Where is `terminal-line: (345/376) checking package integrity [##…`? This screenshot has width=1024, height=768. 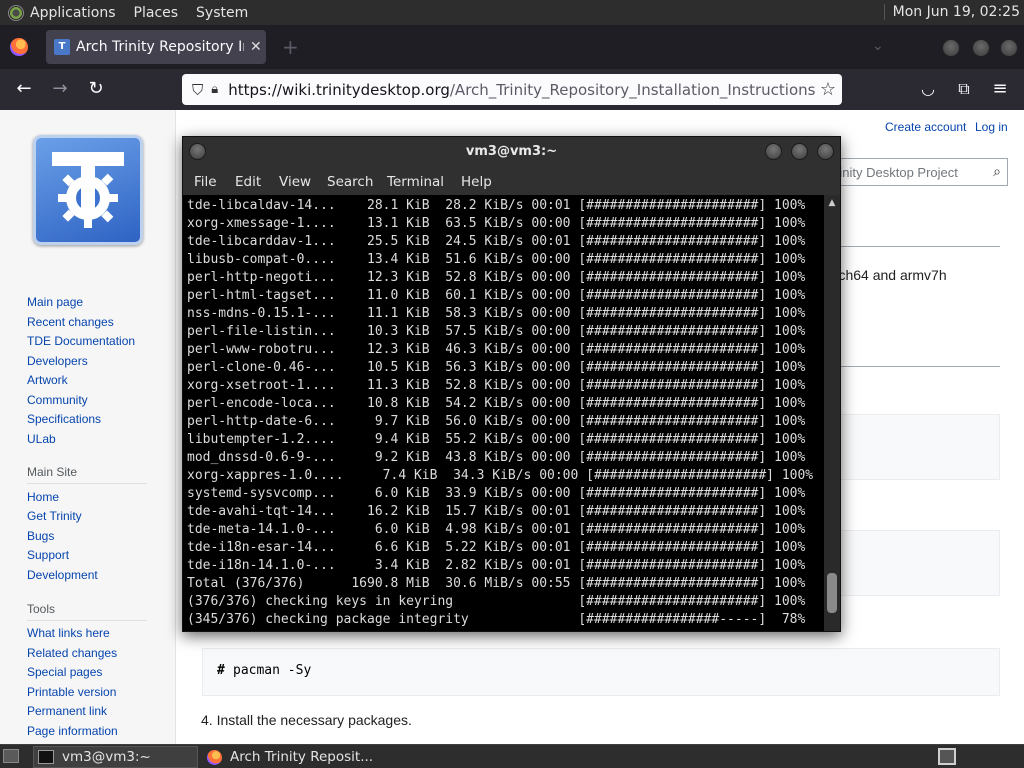
terminal-line: (345/376) checking package integrity [##… is located at coordinates (496, 619).